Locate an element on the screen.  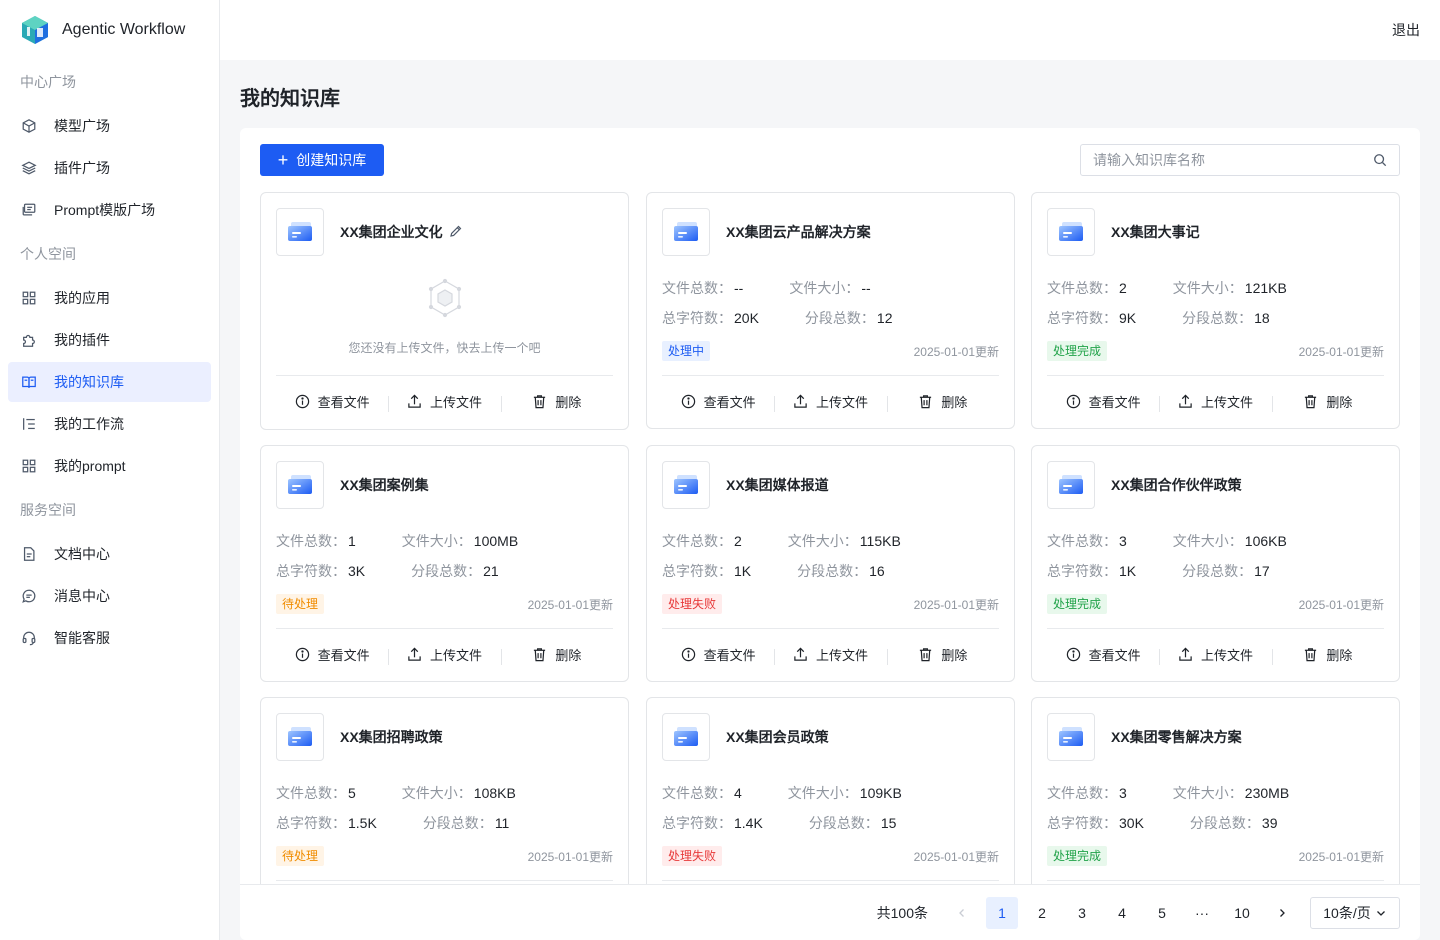
pagination-ellipsis: ··· is located at coordinates (1202, 912).